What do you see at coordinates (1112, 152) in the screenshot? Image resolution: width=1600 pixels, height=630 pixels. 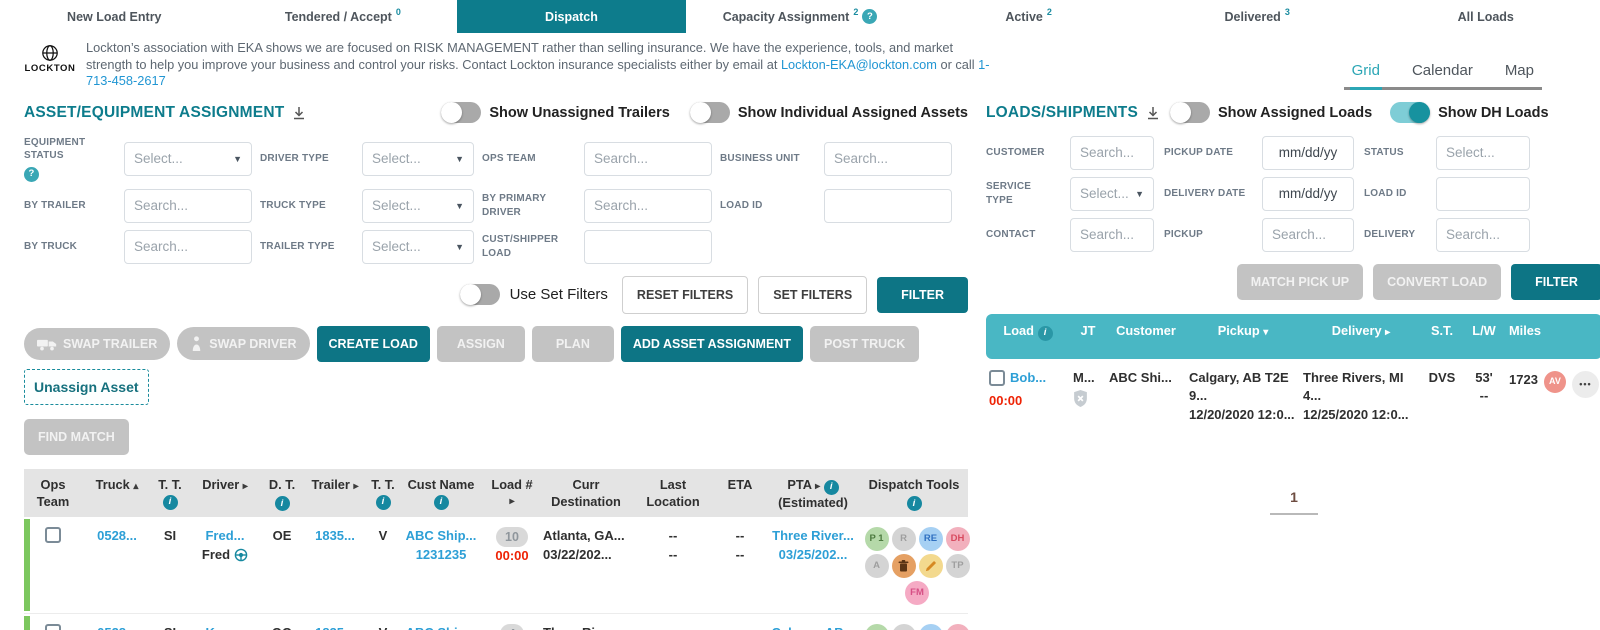 I see `customer-input` at bounding box center [1112, 152].